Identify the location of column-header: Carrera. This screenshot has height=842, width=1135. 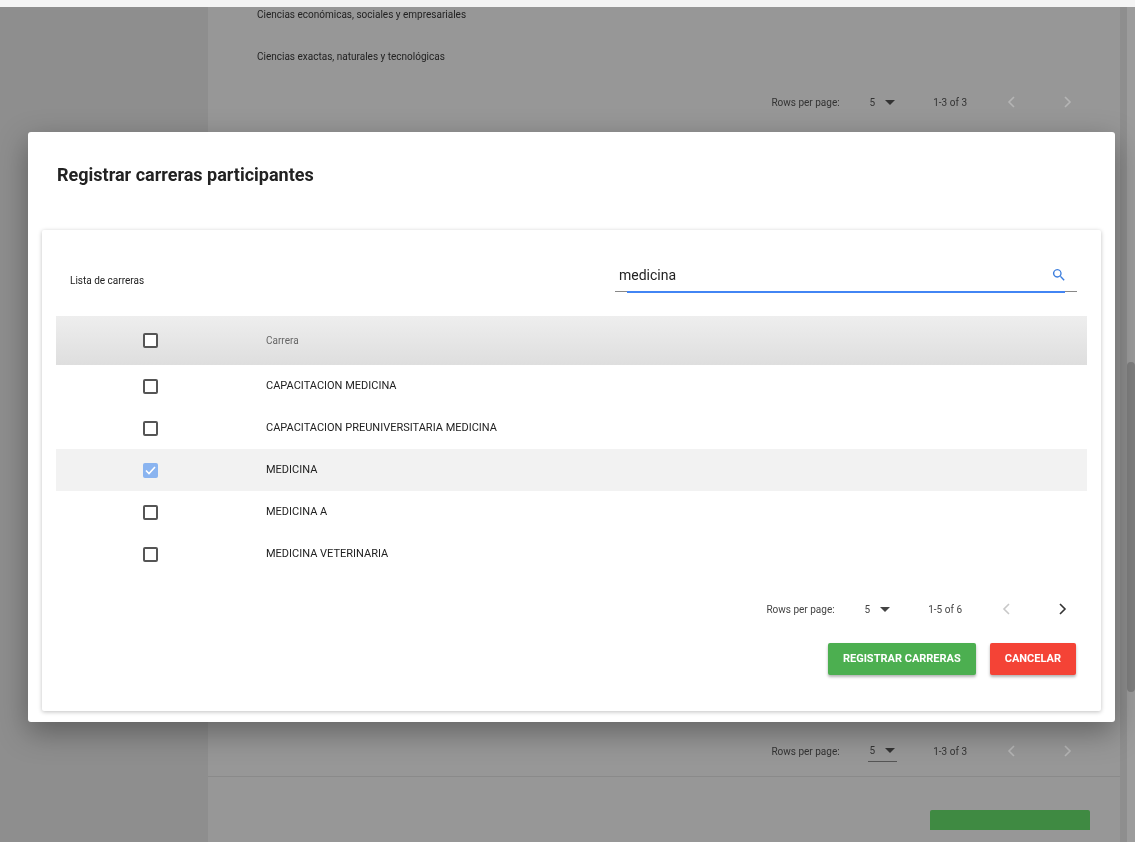
(282, 341).